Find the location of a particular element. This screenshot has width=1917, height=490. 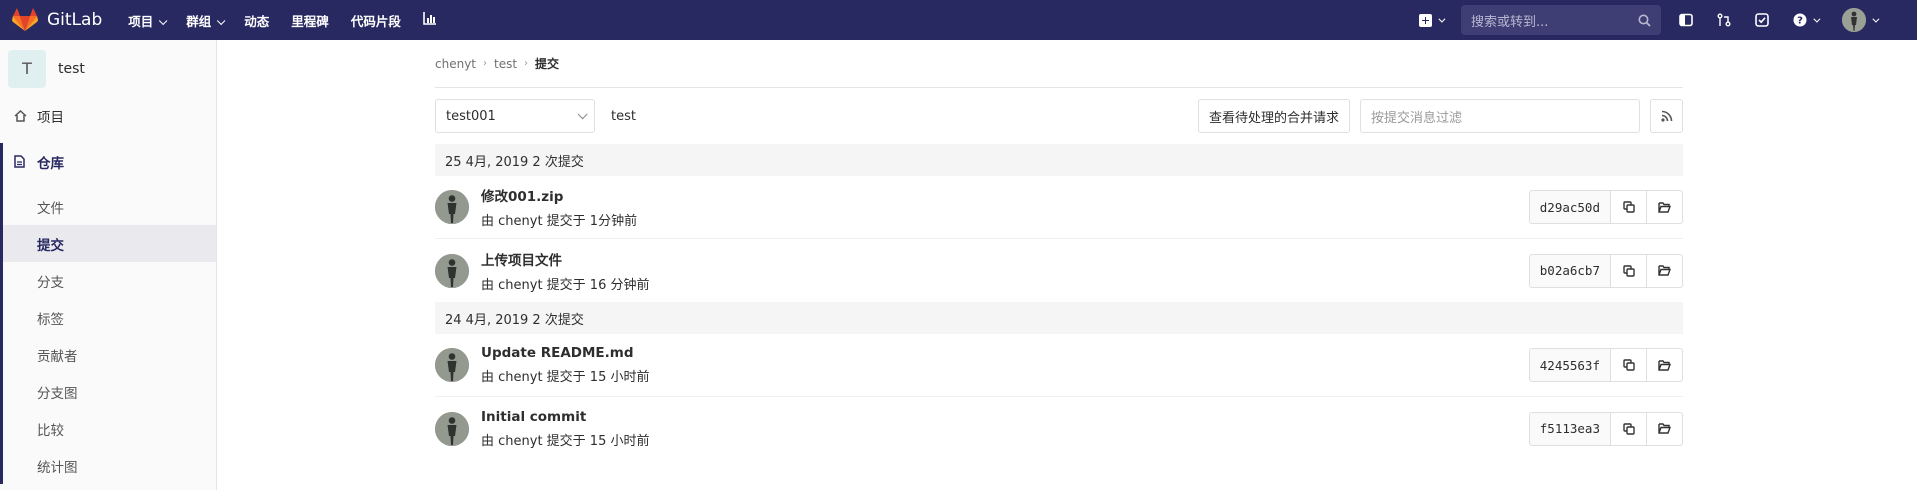

top-navbar: GitLab 项目 群组 动态 里程碑 代码片段 搜索或转到... ? is located at coordinates (958, 20).